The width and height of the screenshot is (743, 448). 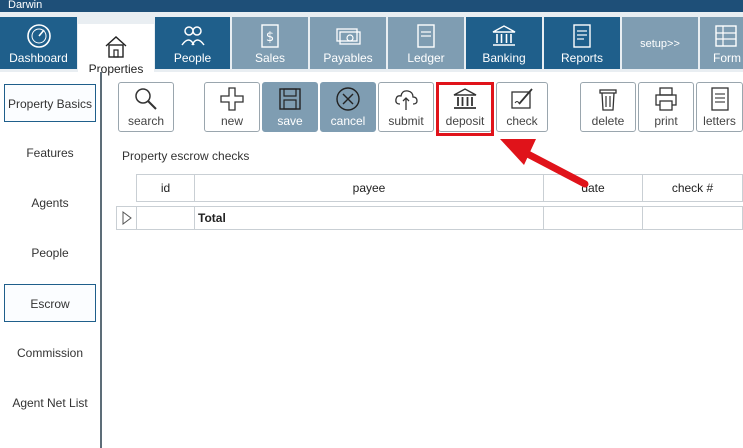 I want to click on nav-sales: $ Sales, so click(x=270, y=43).